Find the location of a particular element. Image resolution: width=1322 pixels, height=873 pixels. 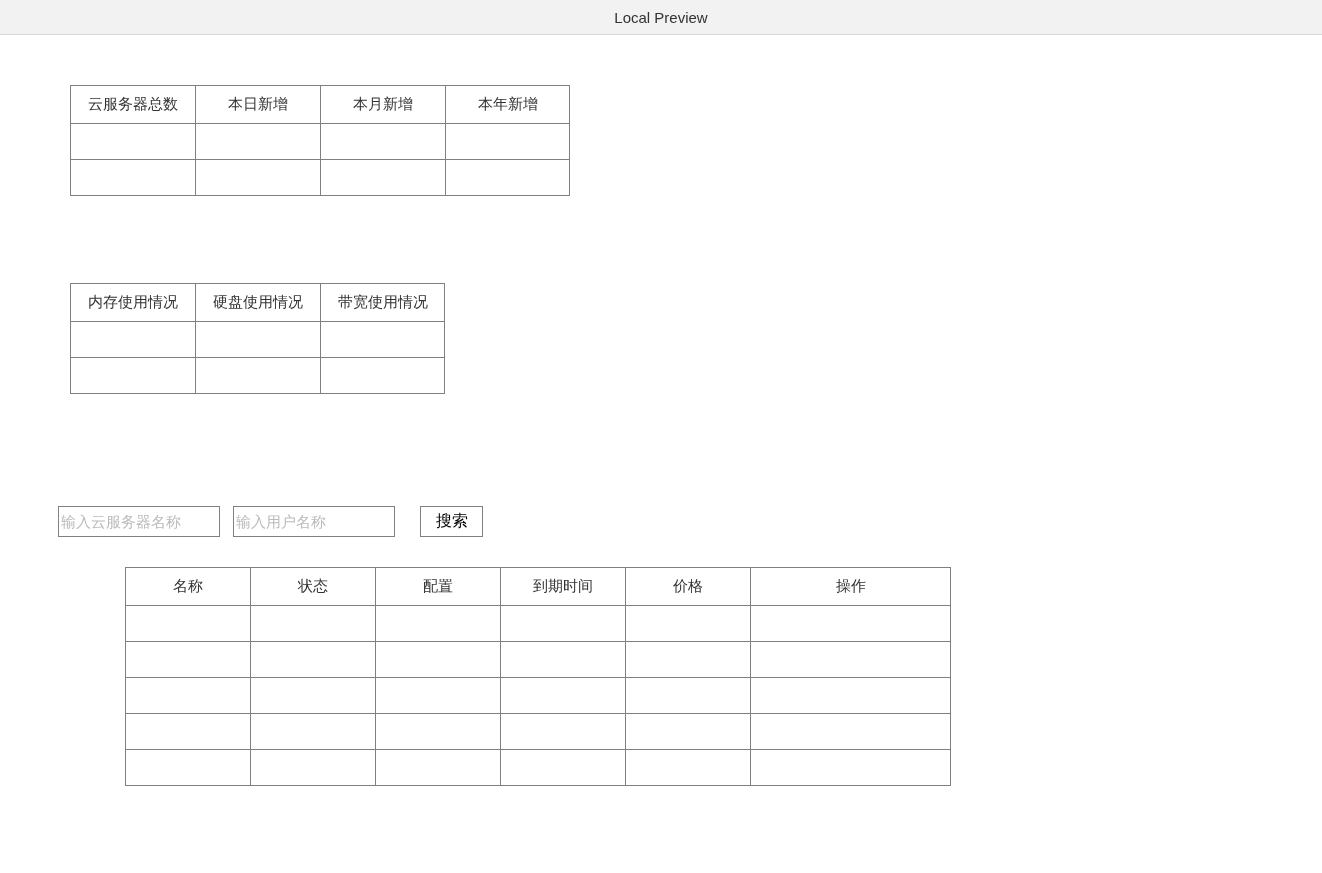

column-header: 本月新增 is located at coordinates (383, 104).